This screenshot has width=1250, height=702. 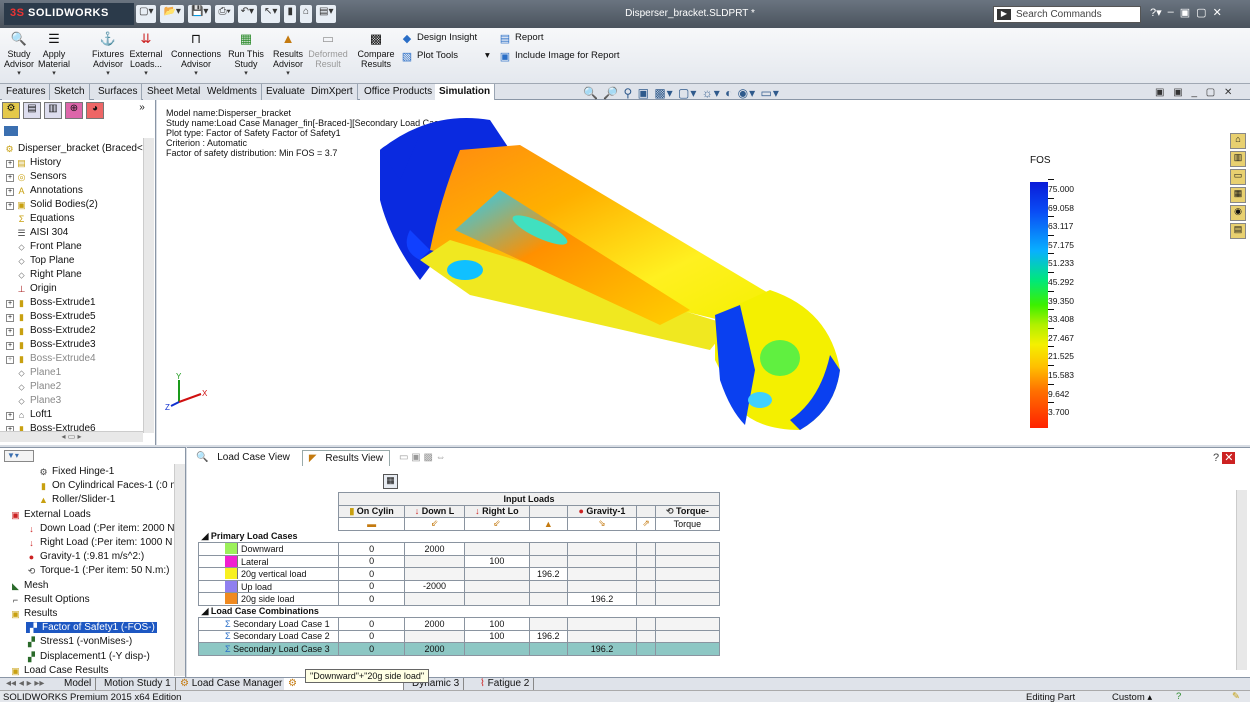 What do you see at coordinates (243, 458) in the screenshot?
I see `tab-load-case-view: 🔍 Load Case View` at bounding box center [243, 458].